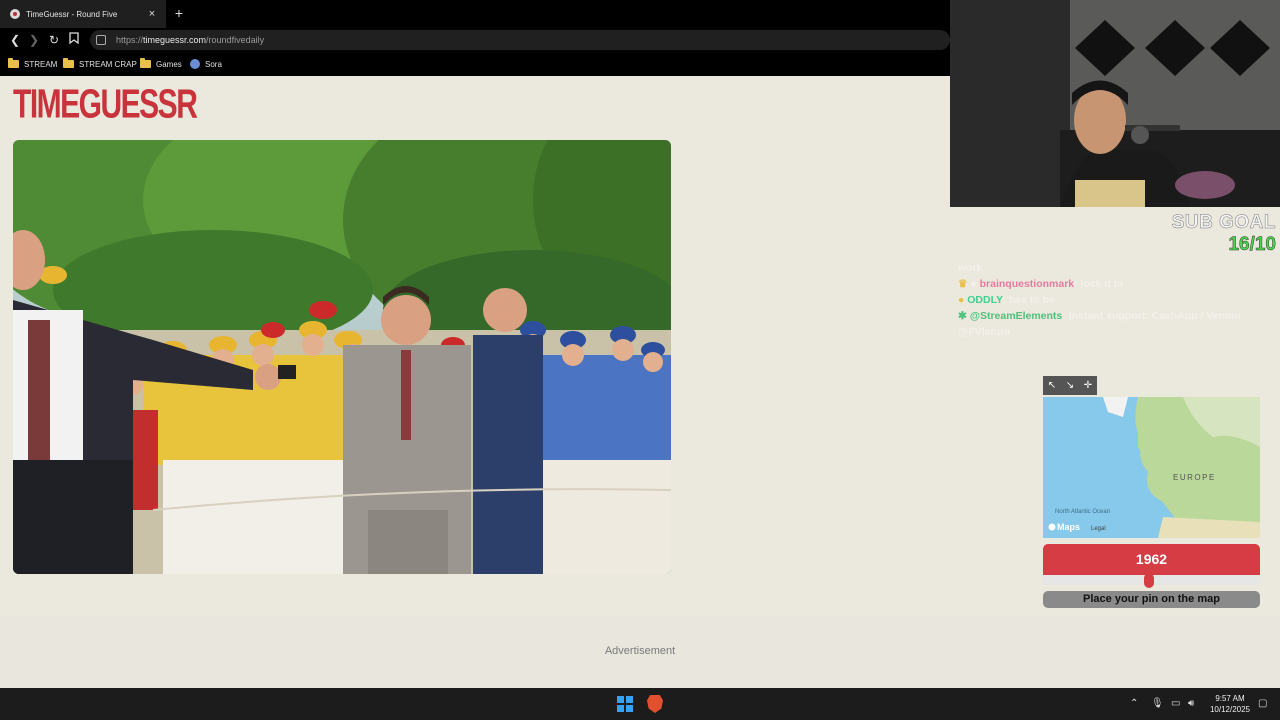 The width and height of the screenshot is (1280, 720). What do you see at coordinates (1016, 316) in the screenshot?
I see `chat-username: @StreamElements` at bounding box center [1016, 316].